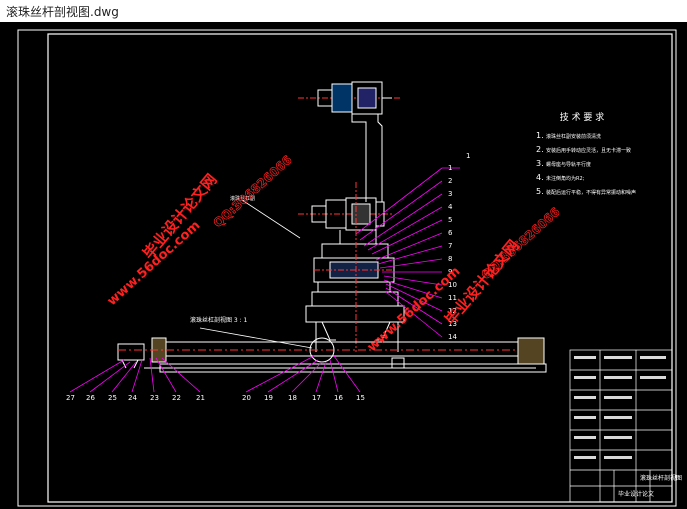  What do you see at coordinates (582, 117) in the screenshot?
I see `tech-title: 技 术 要 求` at bounding box center [582, 117].